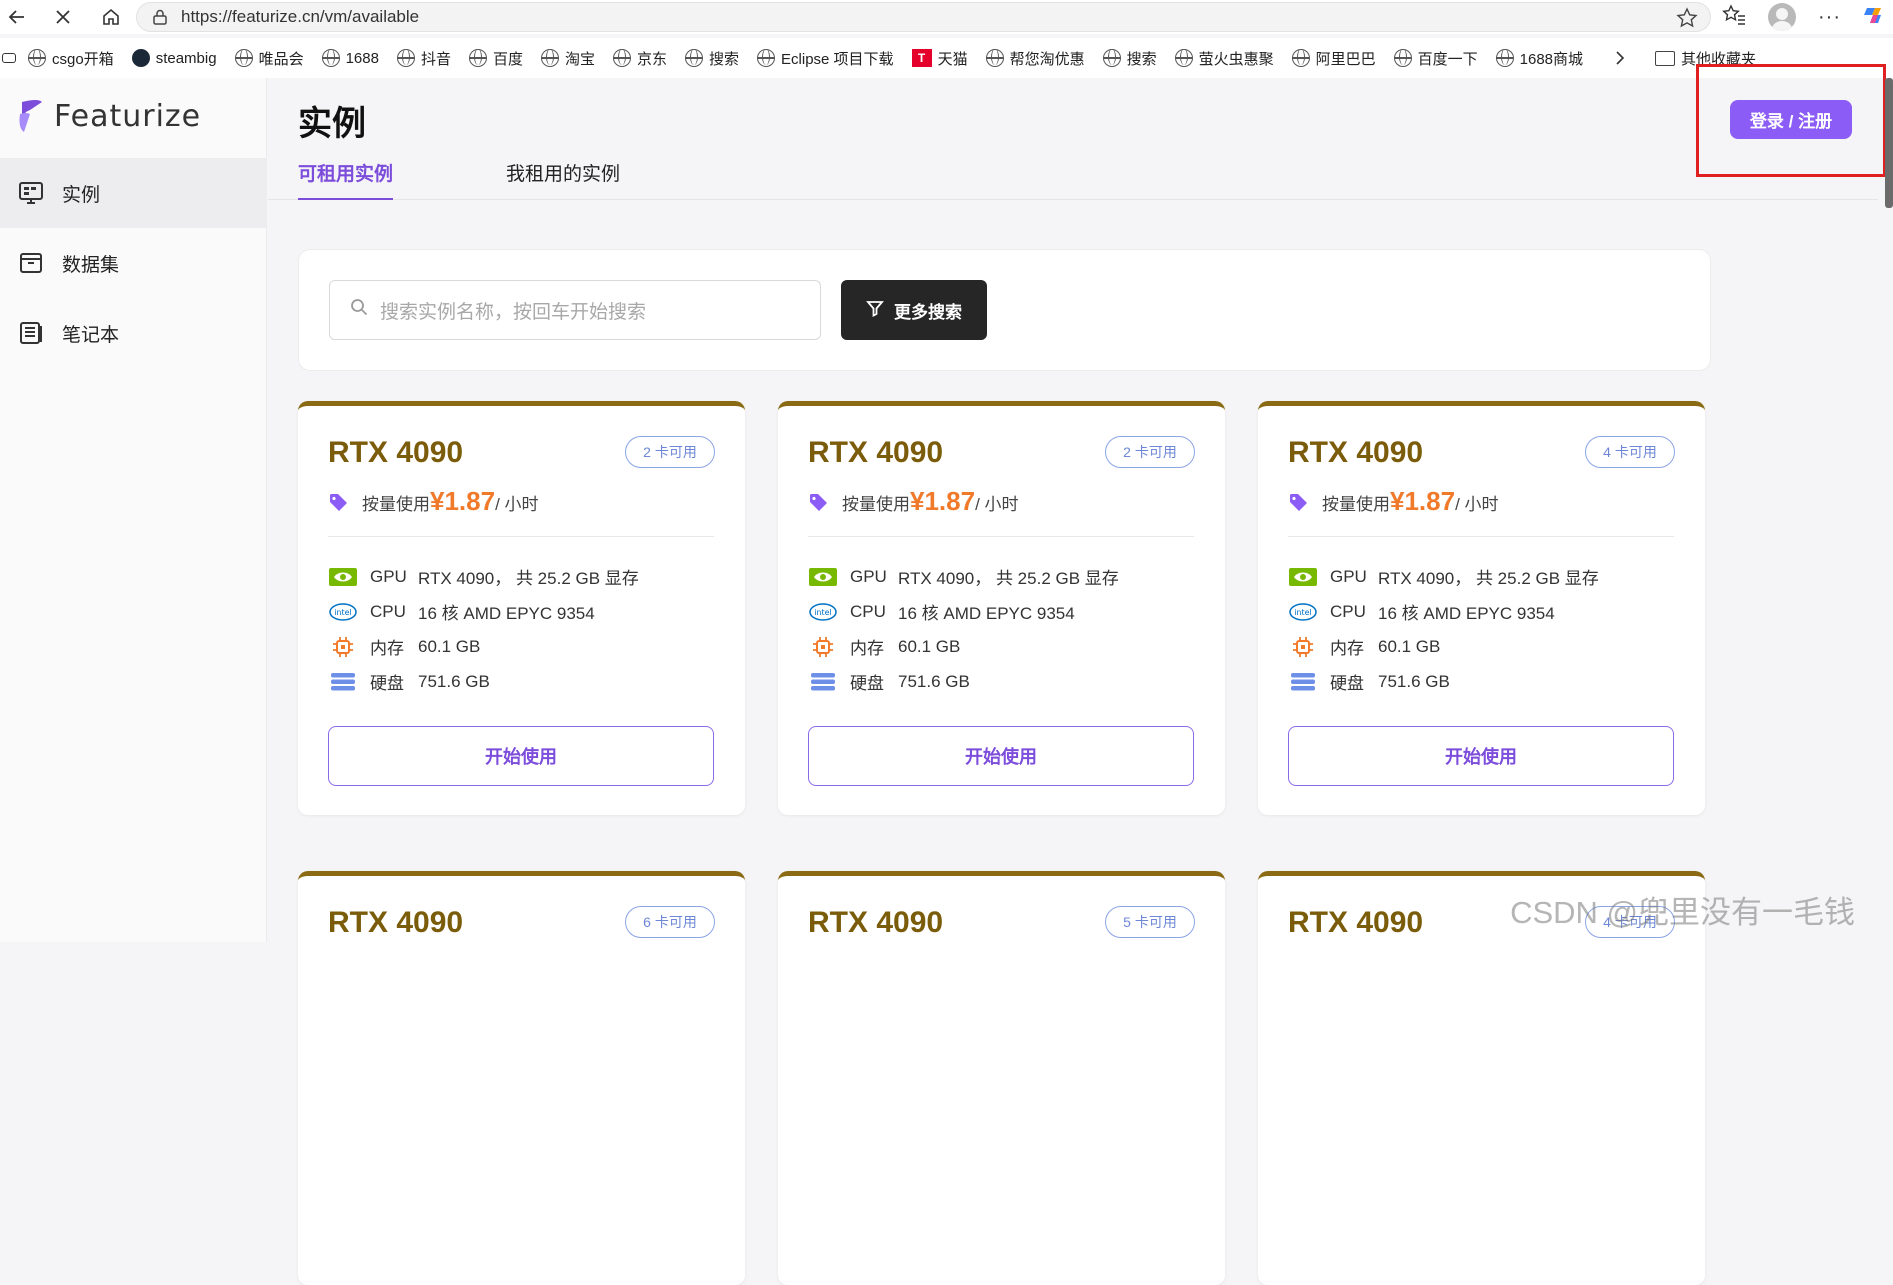  I want to click on page-title: 实例, so click(332, 124).